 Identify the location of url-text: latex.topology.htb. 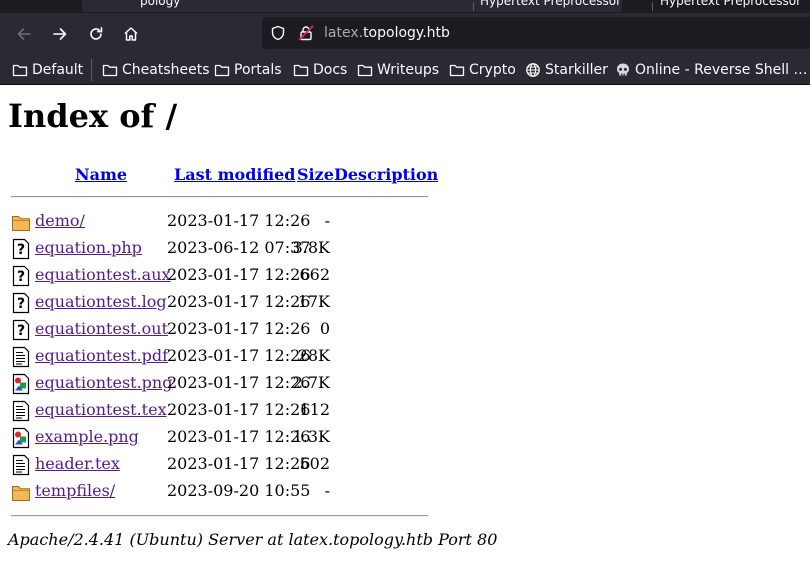
(387, 33).